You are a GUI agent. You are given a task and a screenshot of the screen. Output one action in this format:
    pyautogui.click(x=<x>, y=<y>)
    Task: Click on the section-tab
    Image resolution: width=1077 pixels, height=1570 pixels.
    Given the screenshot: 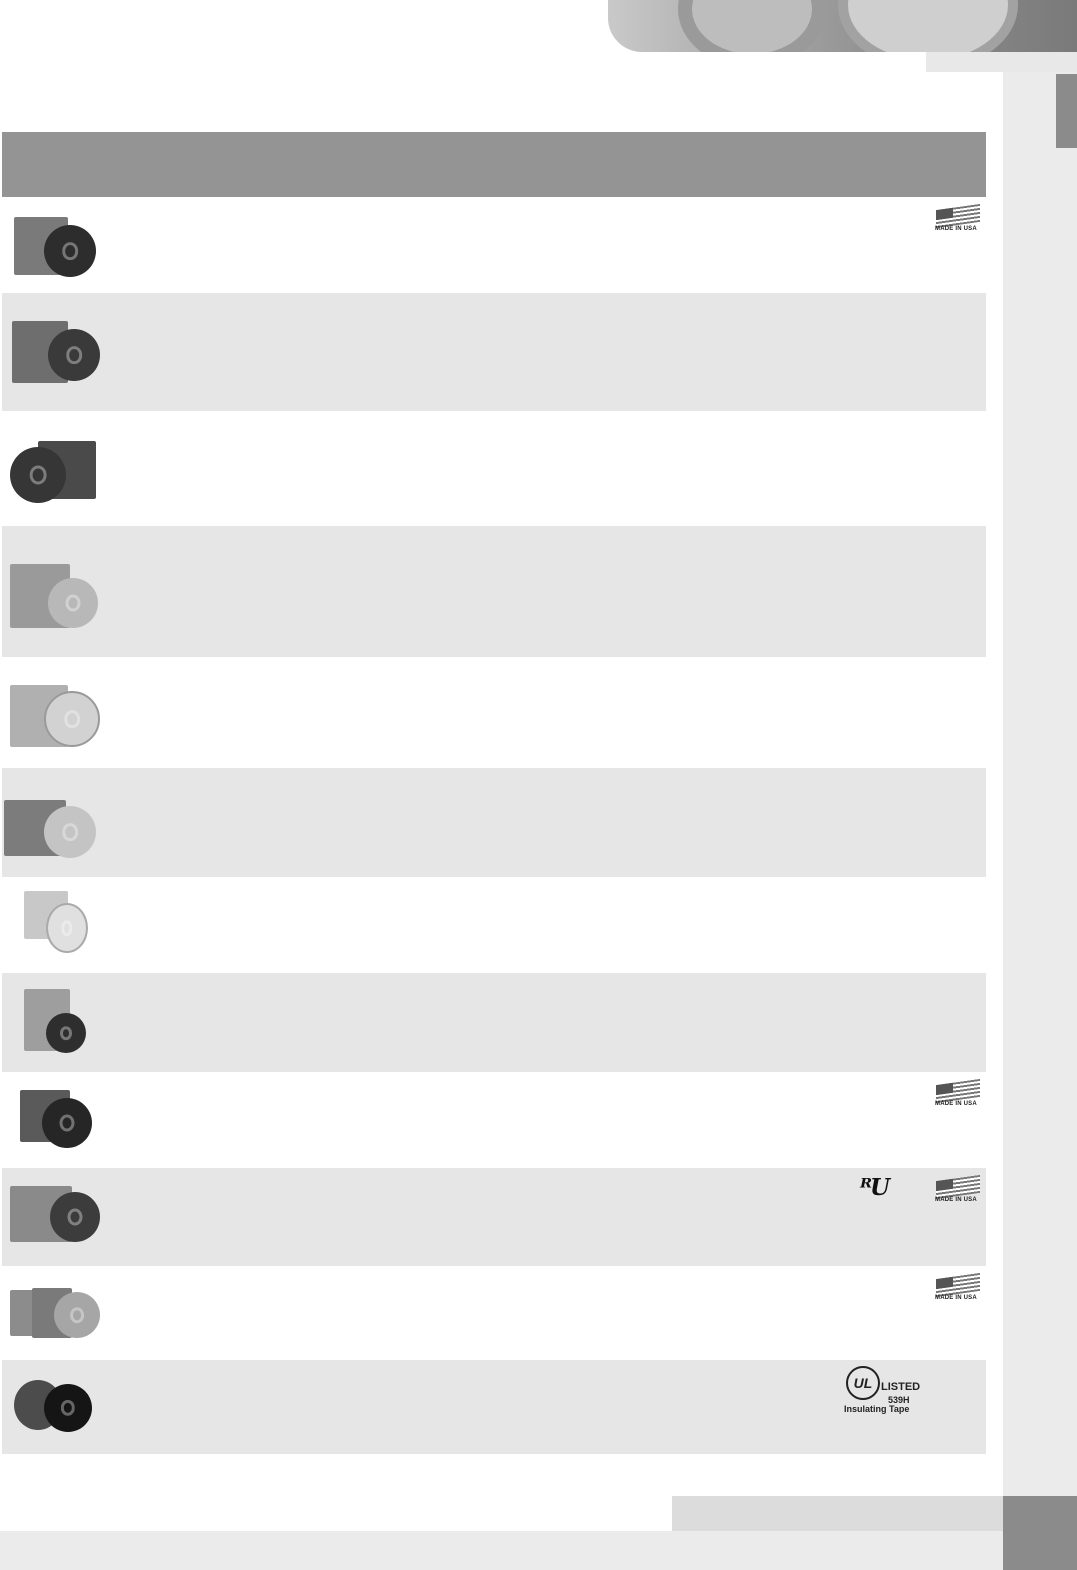 What is the action you would take?
    pyautogui.click(x=1066, y=111)
    